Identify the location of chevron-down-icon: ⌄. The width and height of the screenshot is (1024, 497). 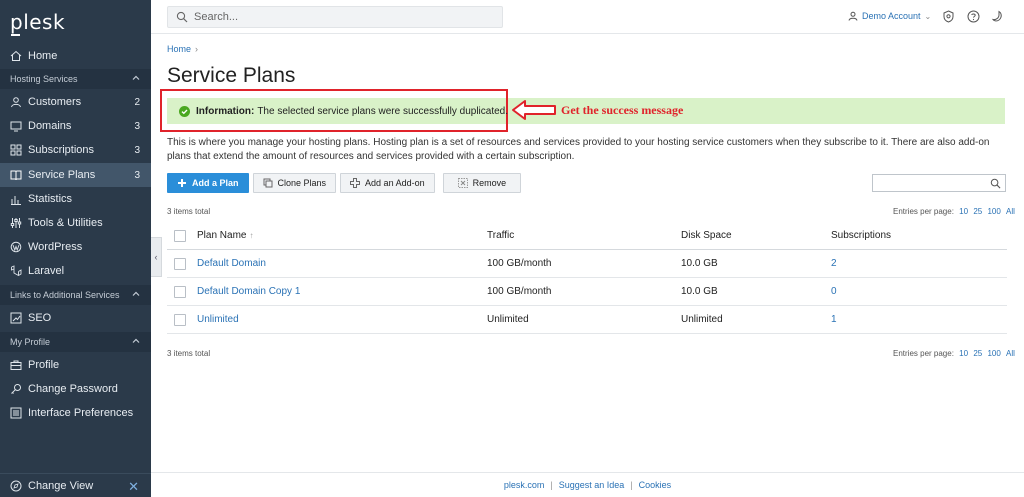
(928, 16).